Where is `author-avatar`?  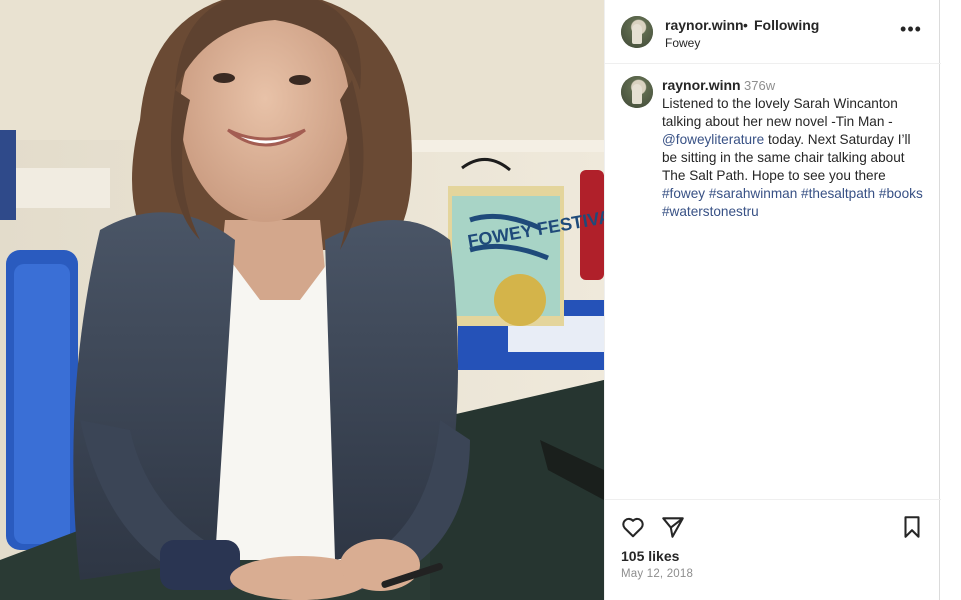 author-avatar is located at coordinates (637, 32).